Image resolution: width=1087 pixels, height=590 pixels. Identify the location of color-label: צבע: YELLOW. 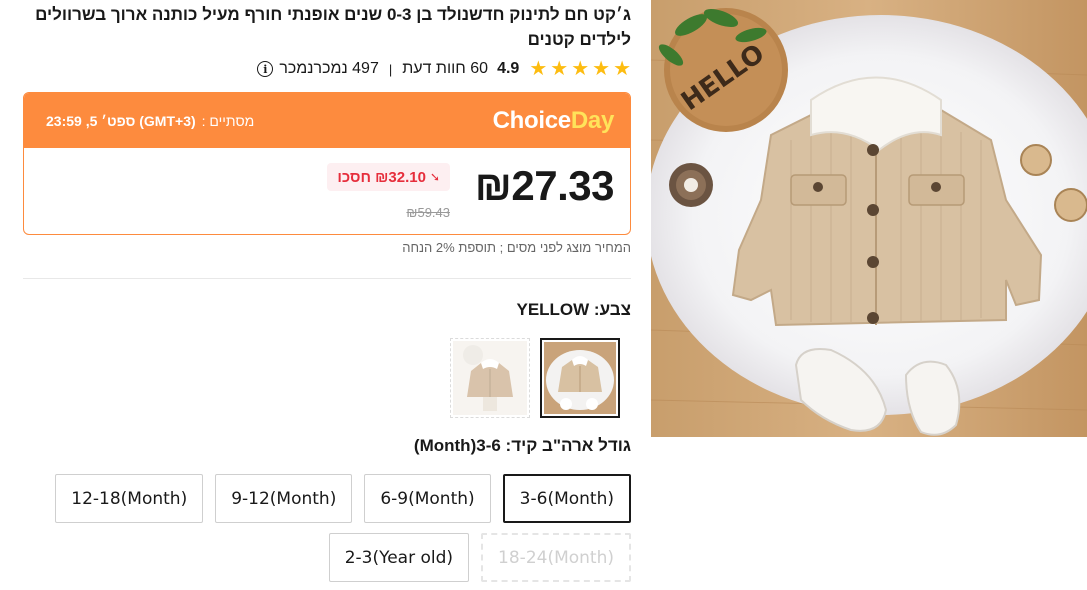
(573, 309).